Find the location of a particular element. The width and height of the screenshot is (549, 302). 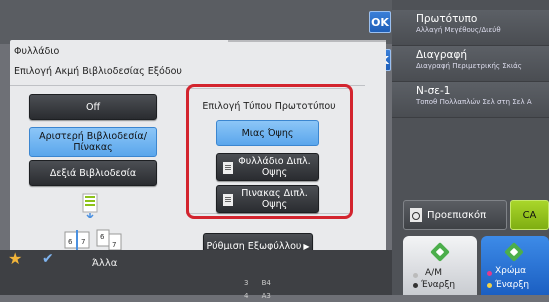

original-type-title: Επιλογή Τύπου Πρωτοτύπου is located at coordinates (269, 106).